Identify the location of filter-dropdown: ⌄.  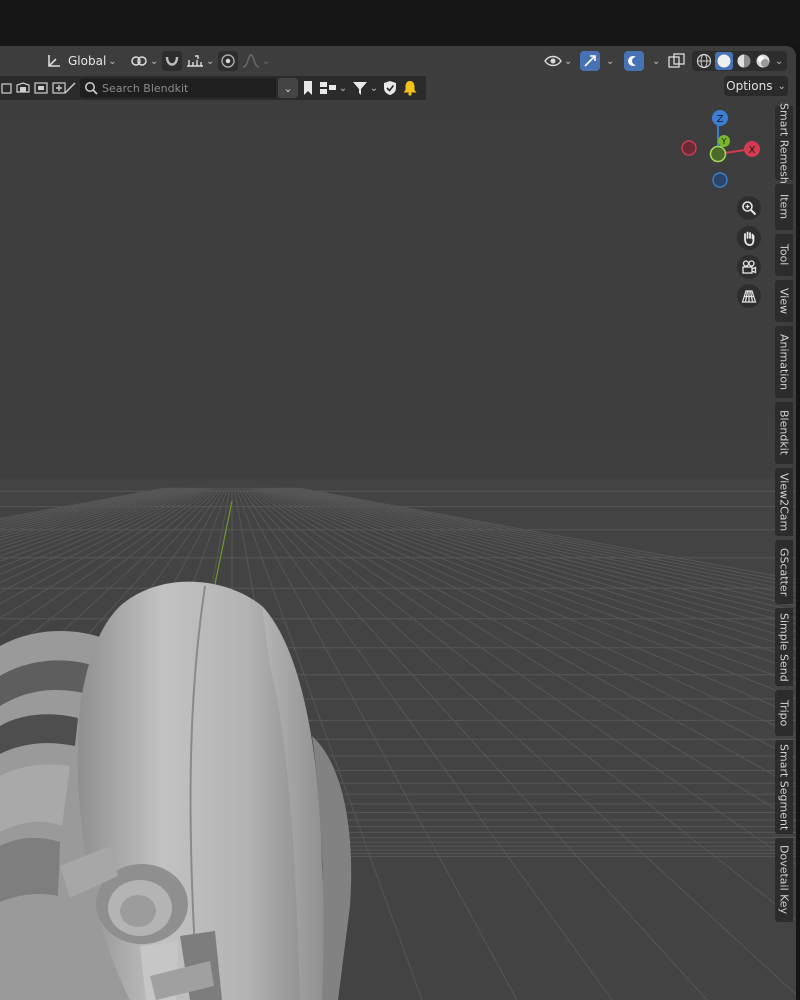
(365, 88).